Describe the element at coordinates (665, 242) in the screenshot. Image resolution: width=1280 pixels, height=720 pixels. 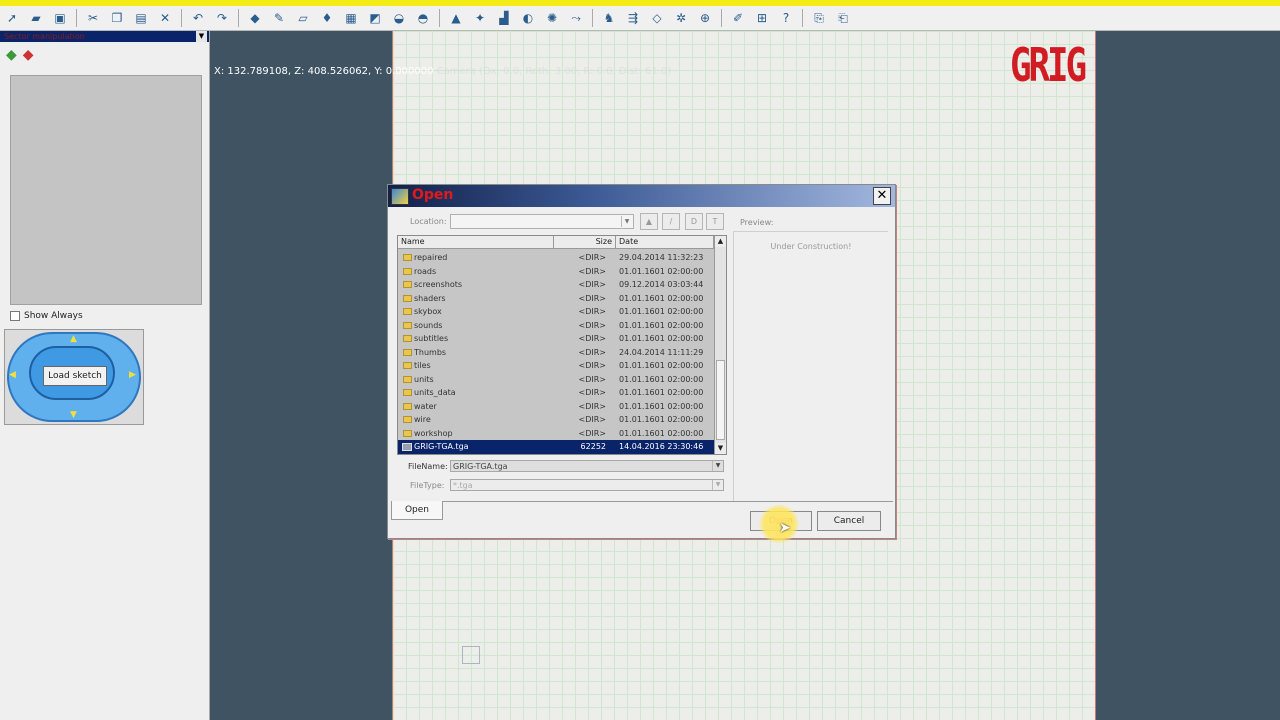
I see `column-header-date: Date` at that location.